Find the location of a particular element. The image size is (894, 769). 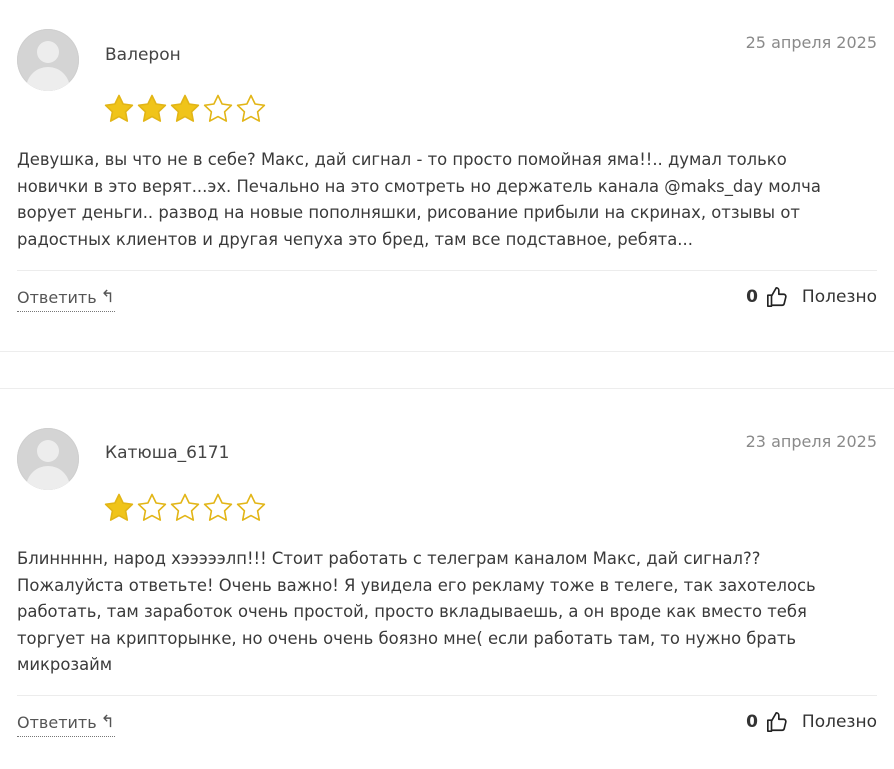

section-separator is located at coordinates (447, 351).